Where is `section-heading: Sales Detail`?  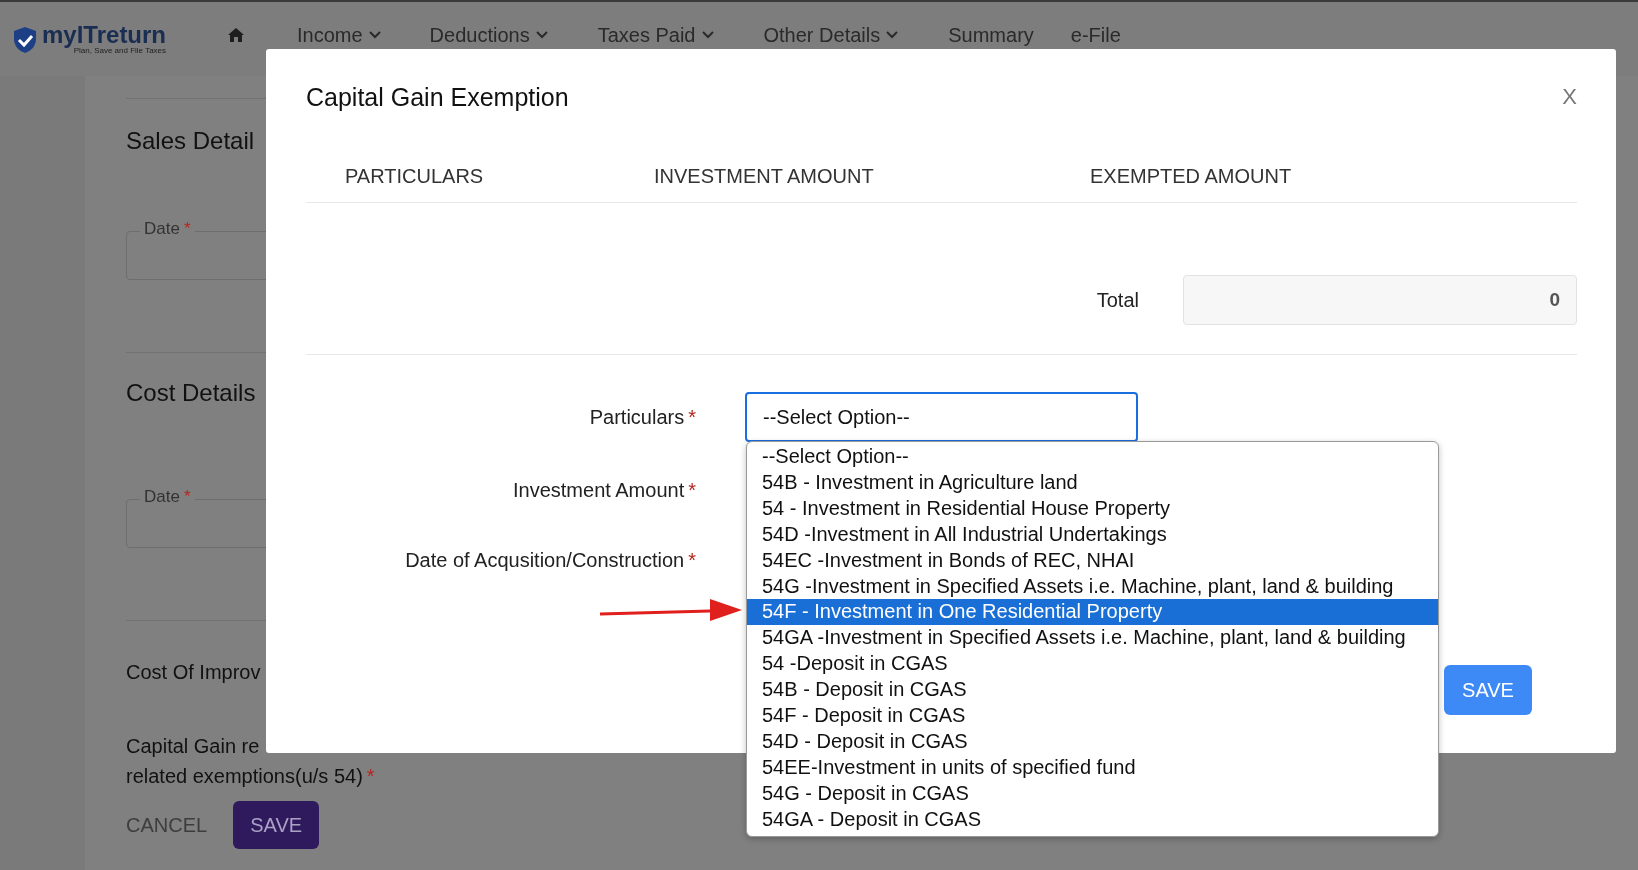 section-heading: Sales Detail is located at coordinates (191, 141).